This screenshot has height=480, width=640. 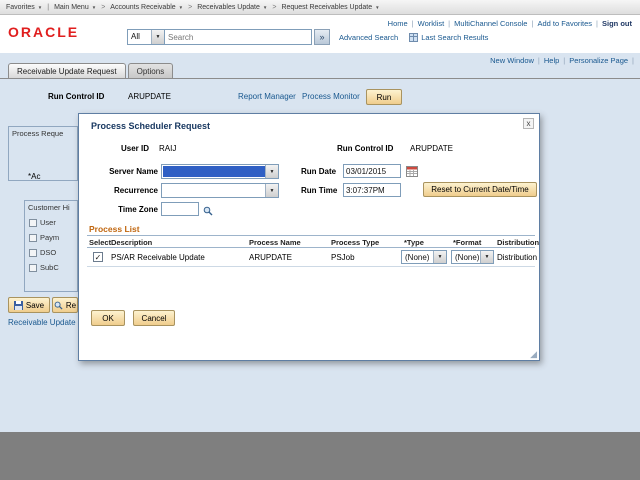 I want to click on advanced-search-link: Advanced Search, so click(x=368, y=37).